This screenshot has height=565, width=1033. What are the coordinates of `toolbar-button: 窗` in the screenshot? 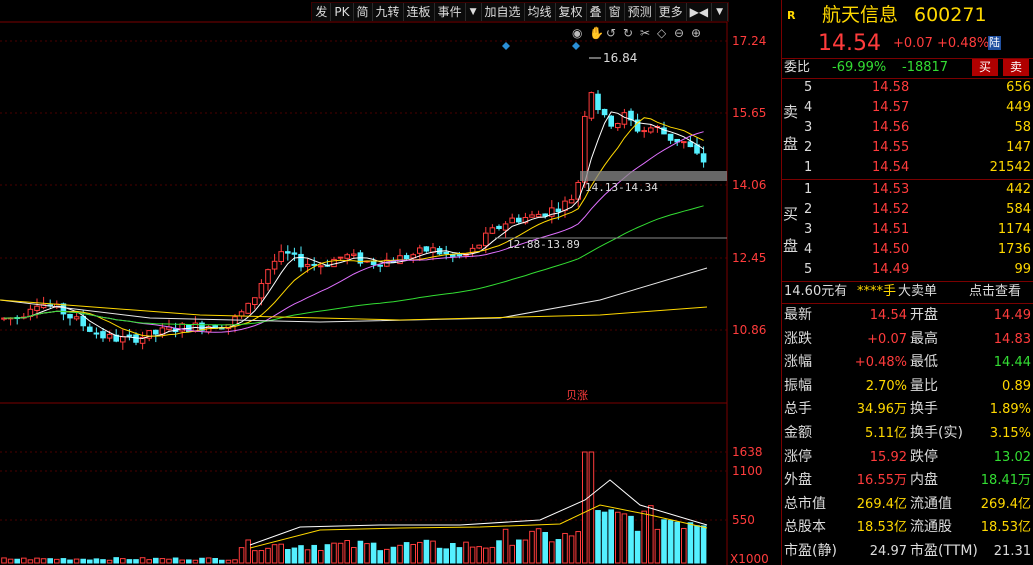 It's located at (615, 12).